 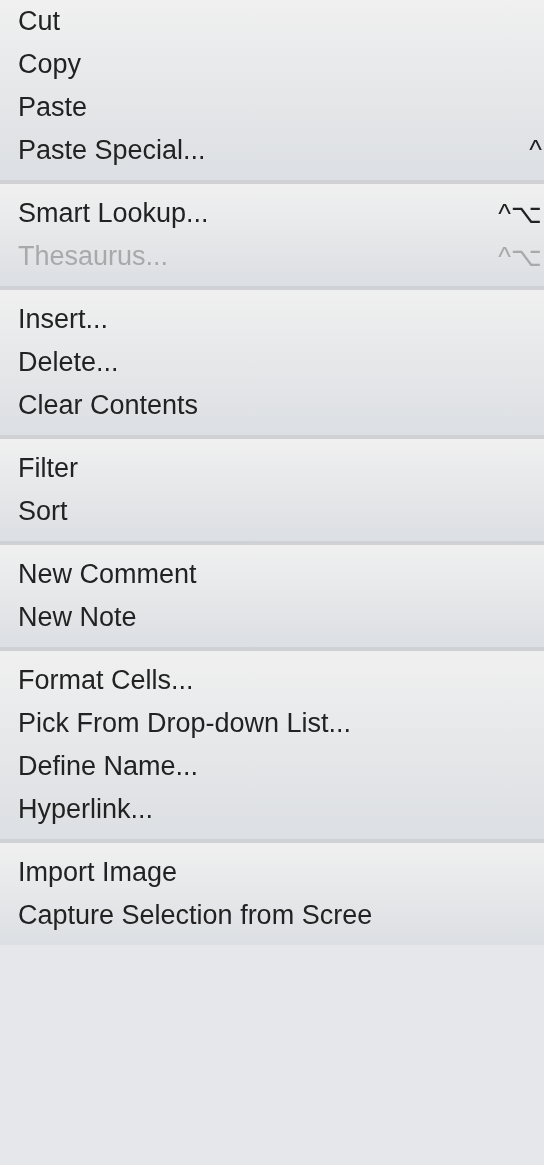 I want to click on menu-item: Clear Contents, so click(x=272, y=405).